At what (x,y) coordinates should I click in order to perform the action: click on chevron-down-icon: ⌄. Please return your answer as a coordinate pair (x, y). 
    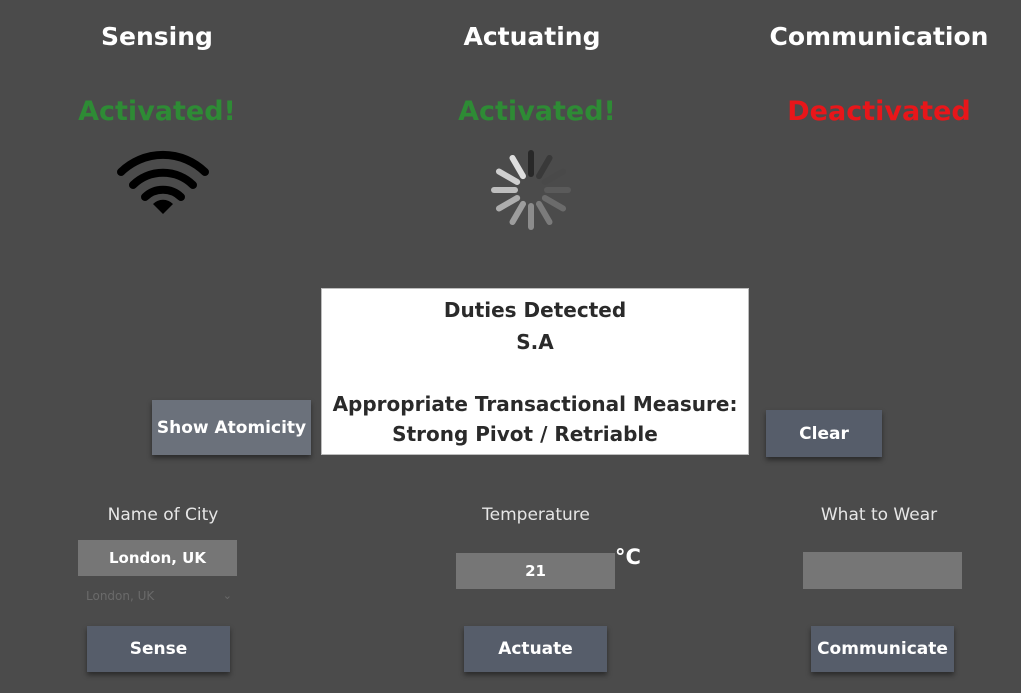
    Looking at the image, I should click on (227, 595).